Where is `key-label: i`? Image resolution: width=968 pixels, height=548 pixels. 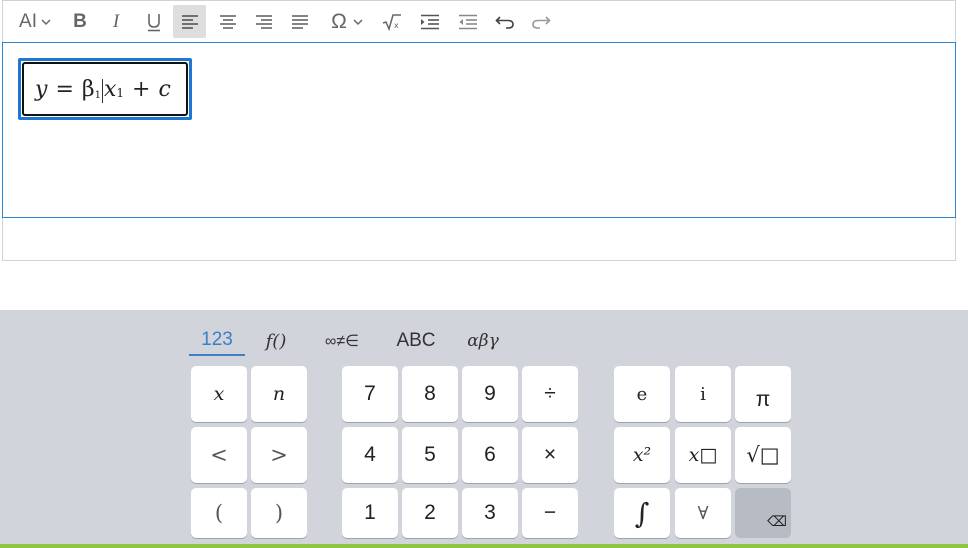
key-label: i is located at coordinates (703, 394).